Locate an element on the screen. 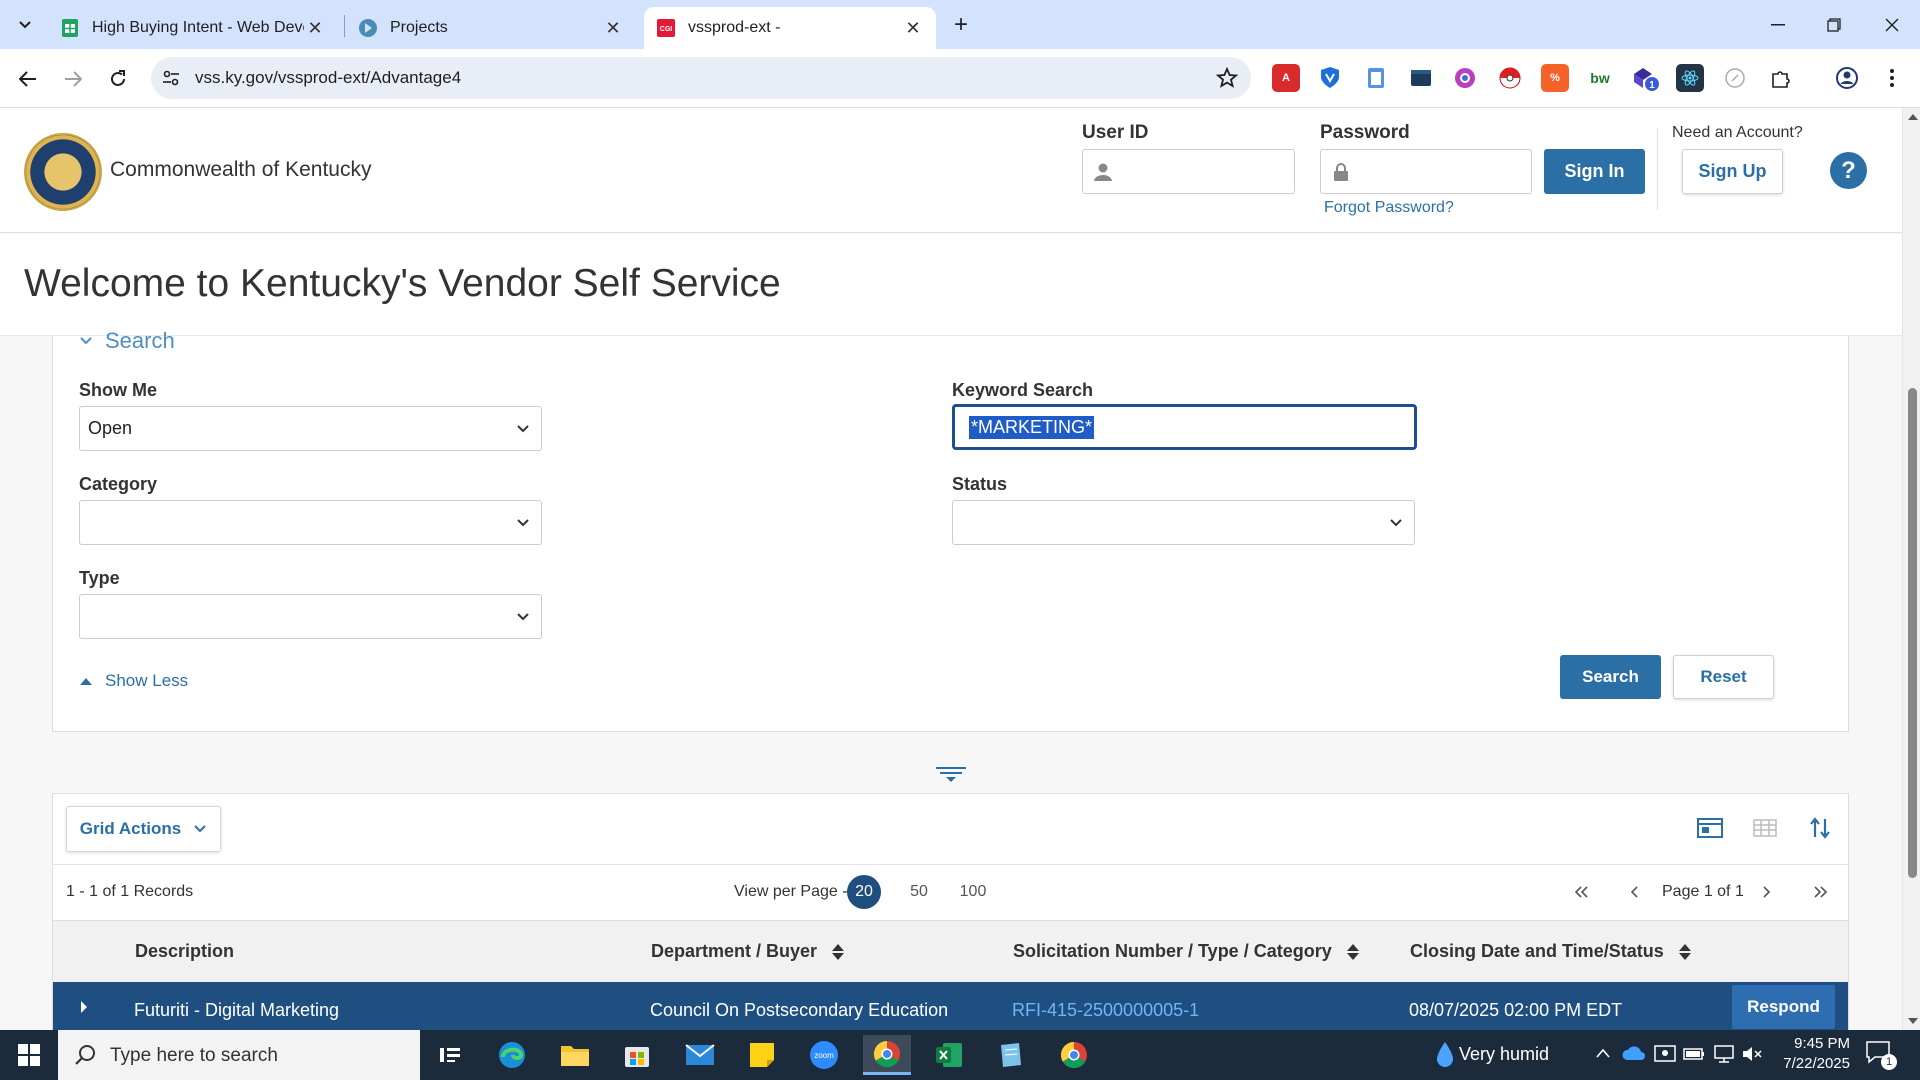 The image size is (1920, 1080). sort-button is located at coordinates (1820, 828).